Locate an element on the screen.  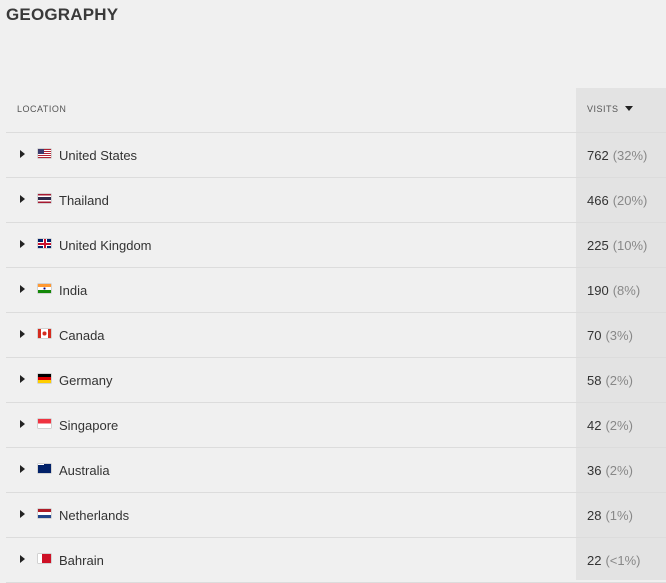
country-name: Canada is located at coordinates (82, 335).